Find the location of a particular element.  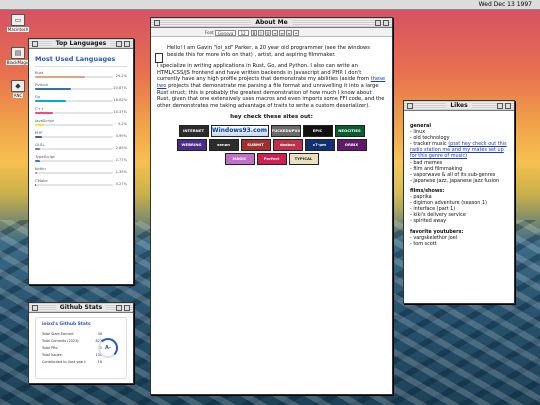

language-percent: 2.77% is located at coordinates (121, 160).